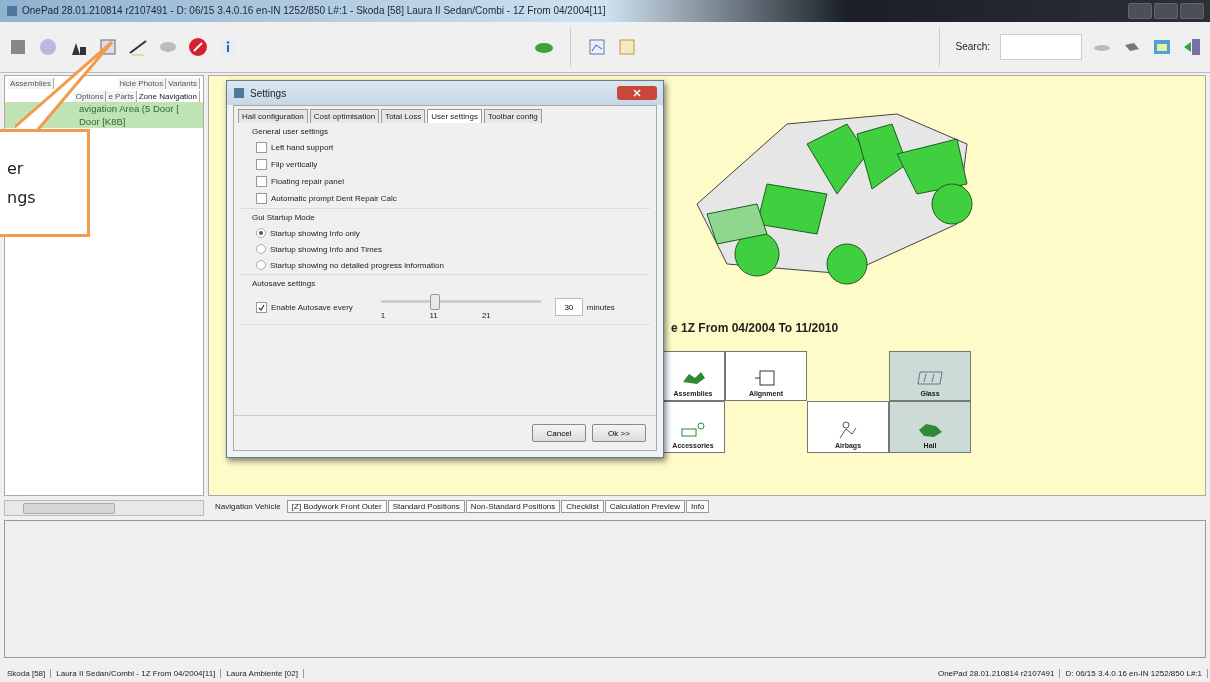 The image size is (1210, 682). Describe the element at coordinates (168, 96) in the screenshot. I see `panel-tab: Zone Navigation` at that location.